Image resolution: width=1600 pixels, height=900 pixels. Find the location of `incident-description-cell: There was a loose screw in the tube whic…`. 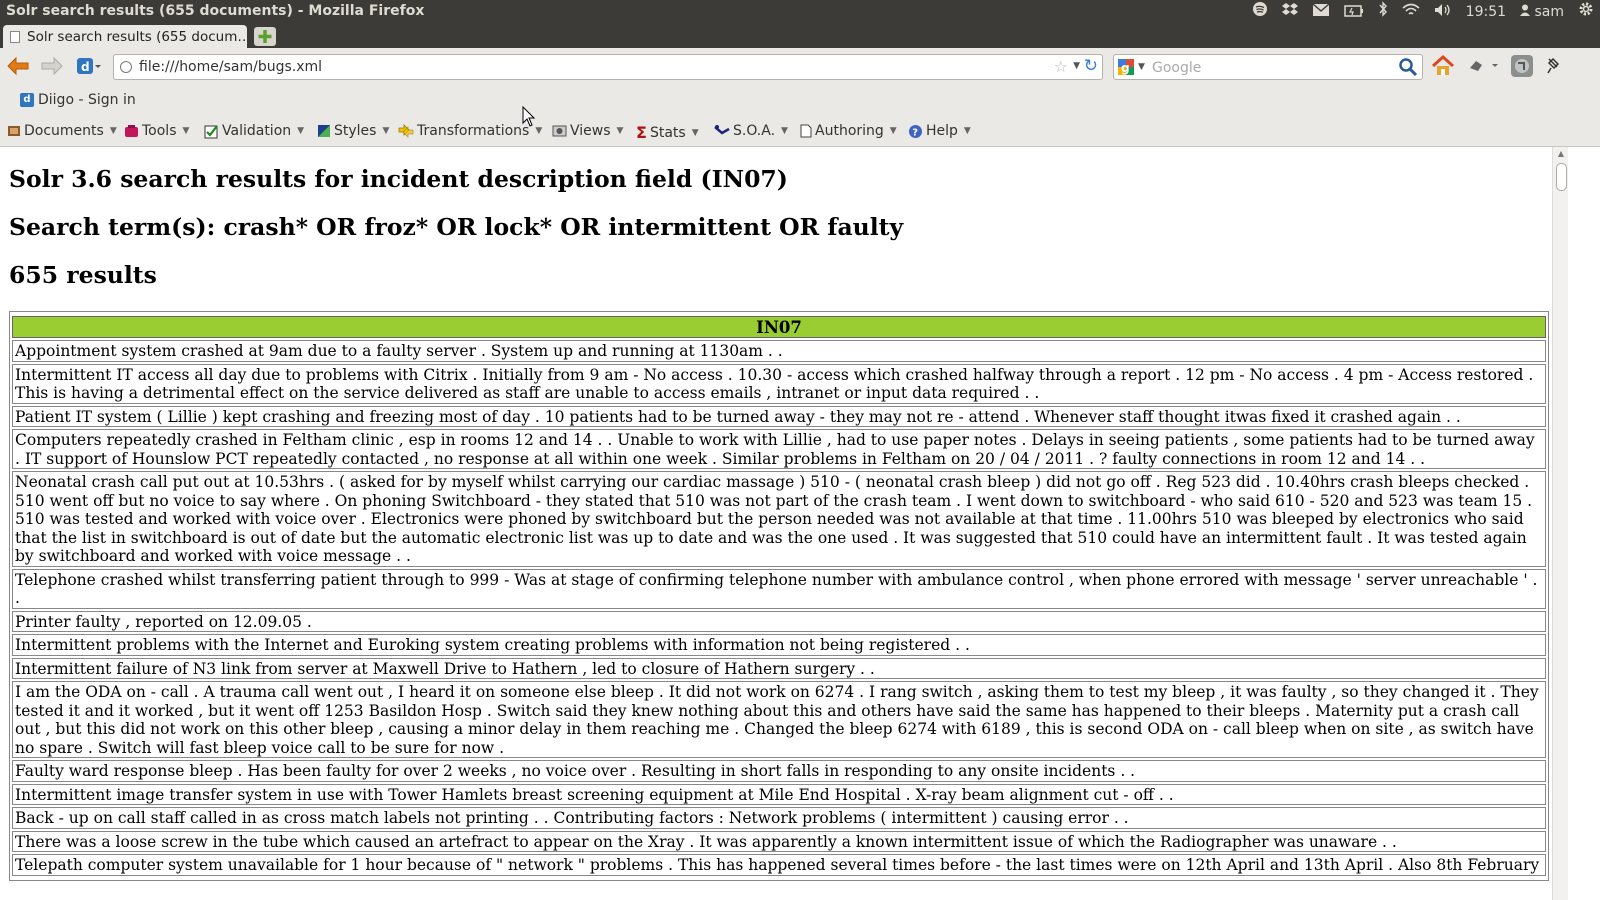

incident-description-cell: There was a loose screw in the tube whic… is located at coordinates (779, 841).